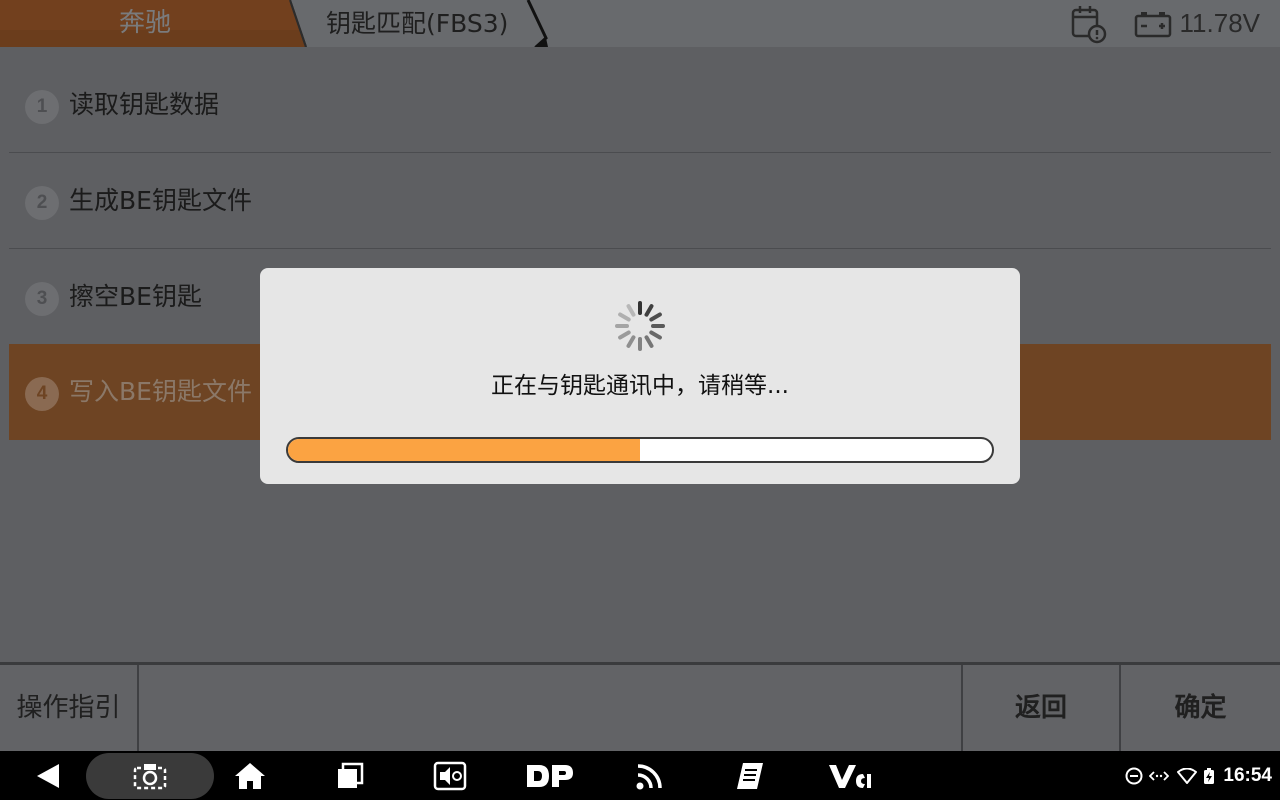 The height and width of the screenshot is (800, 1280). Describe the element at coordinates (144, 104) in the screenshot. I see `list-item-label: 读取钥匙数据` at that location.